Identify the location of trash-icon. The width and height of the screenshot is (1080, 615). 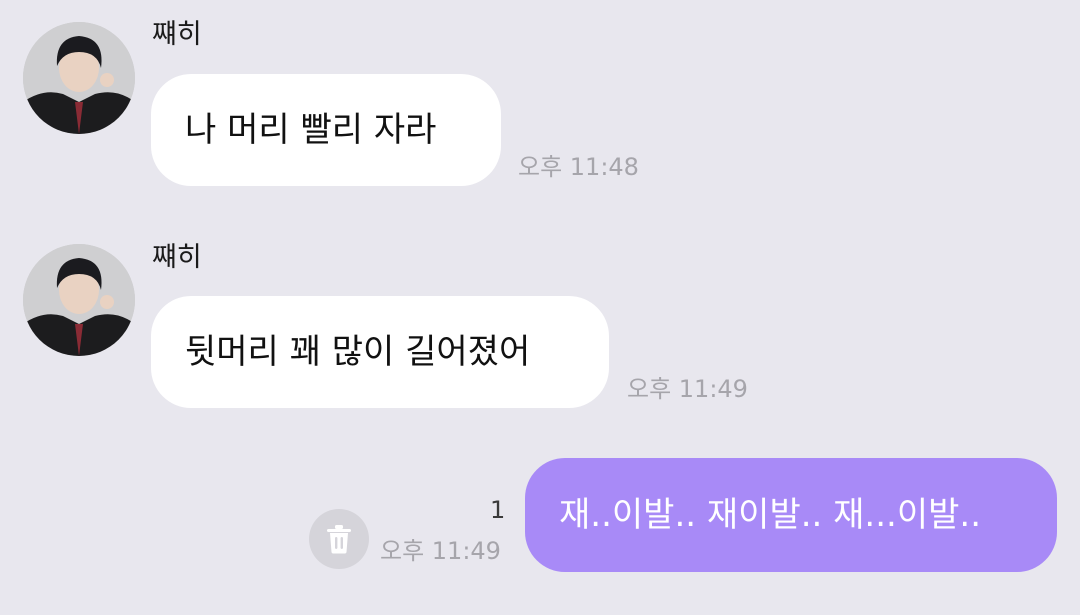
(339, 539).